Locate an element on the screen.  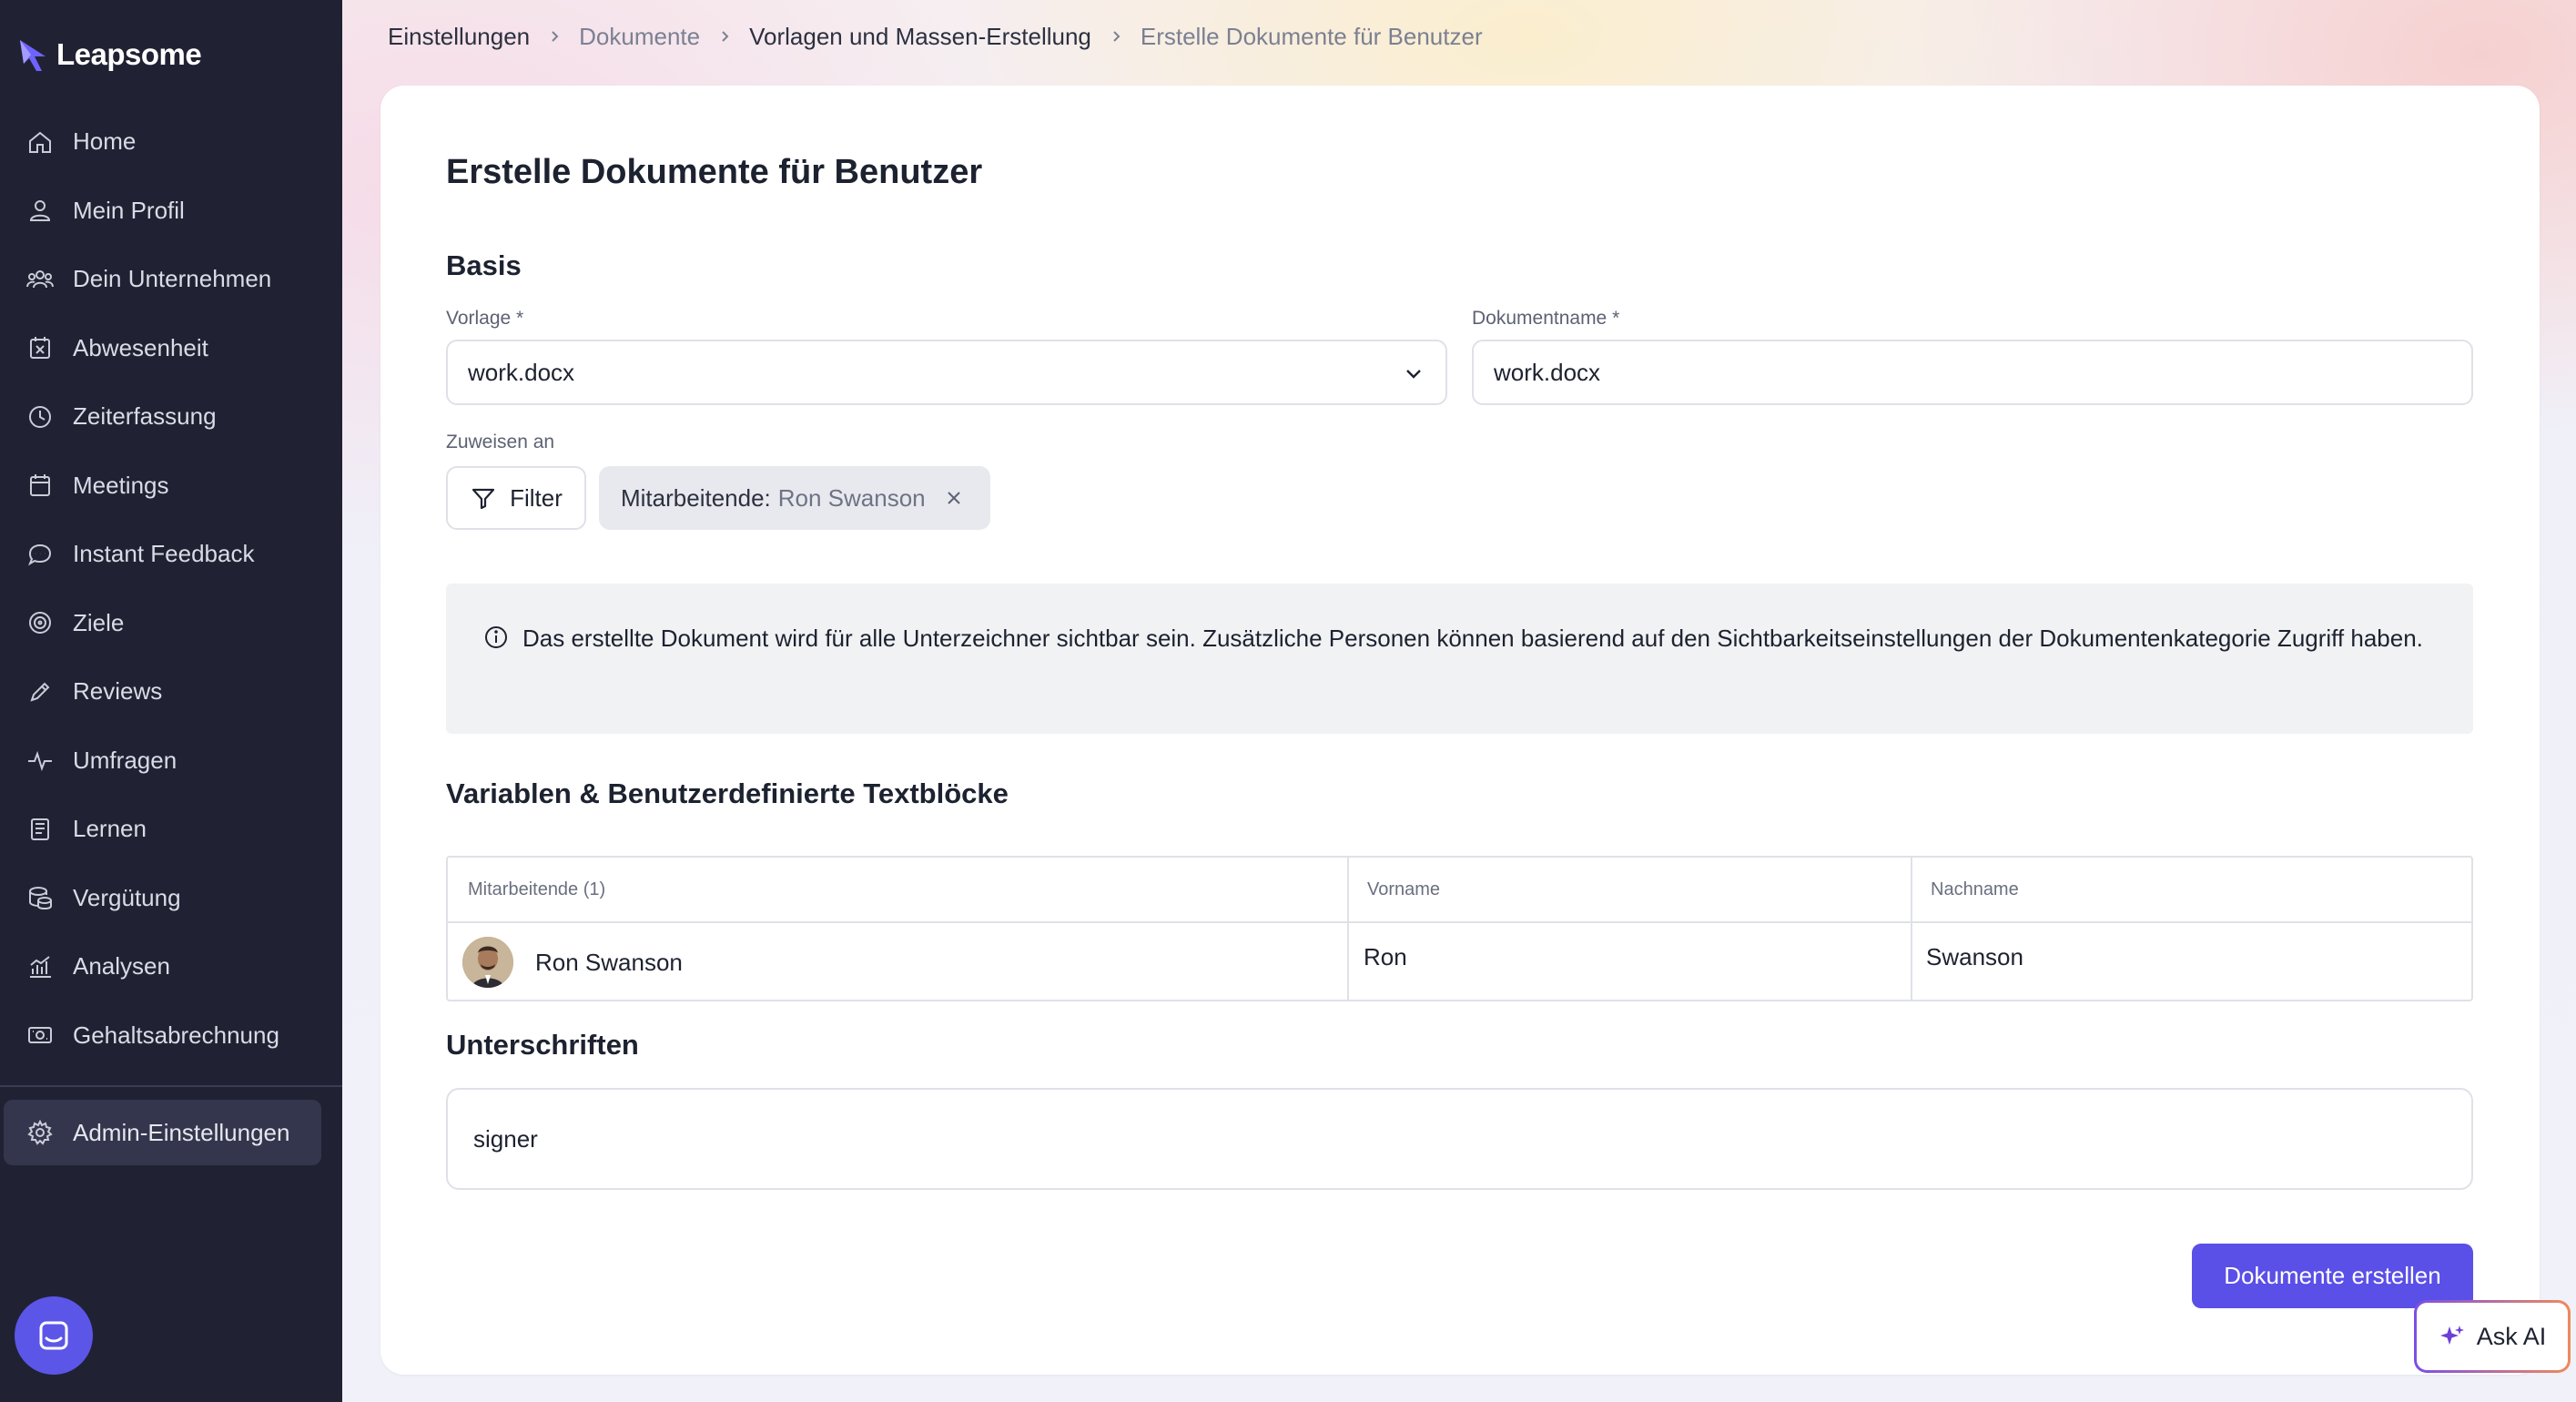
coins-icon is located at coordinates (40, 898).